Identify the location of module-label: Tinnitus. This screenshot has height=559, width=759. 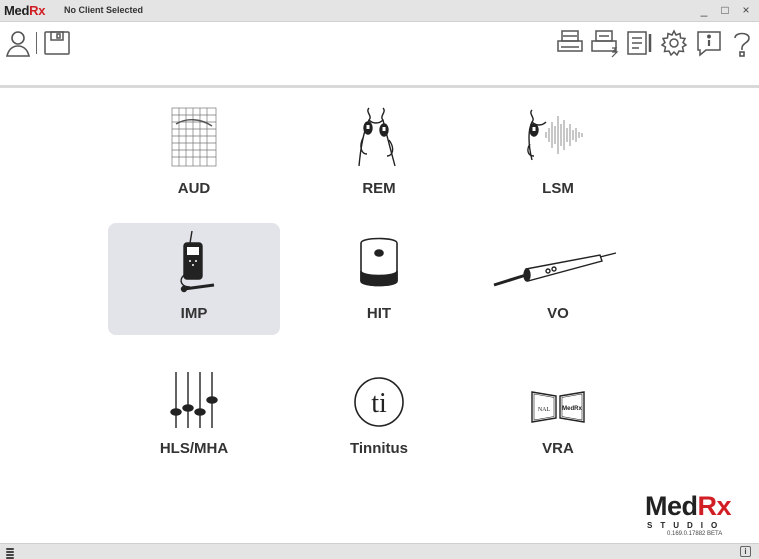
(379, 448).